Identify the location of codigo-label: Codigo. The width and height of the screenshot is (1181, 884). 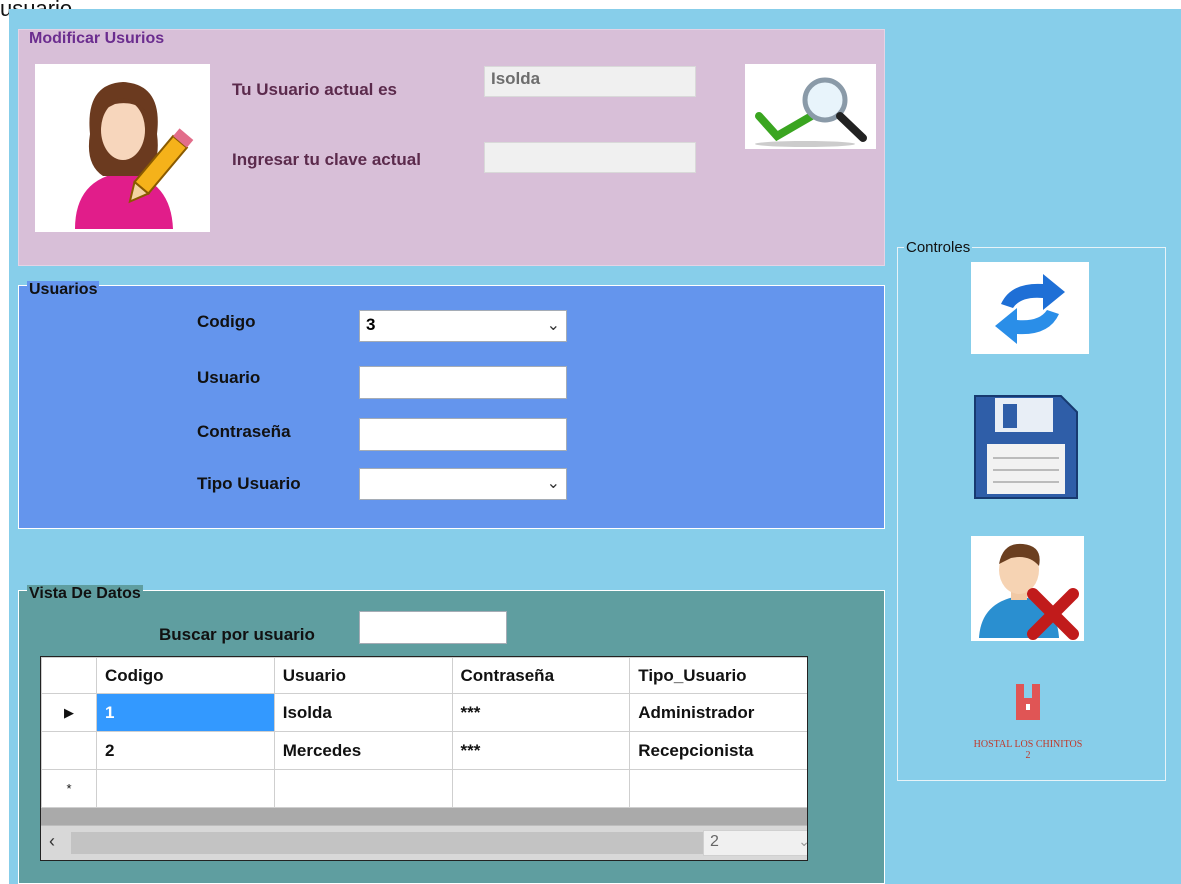
(226, 321).